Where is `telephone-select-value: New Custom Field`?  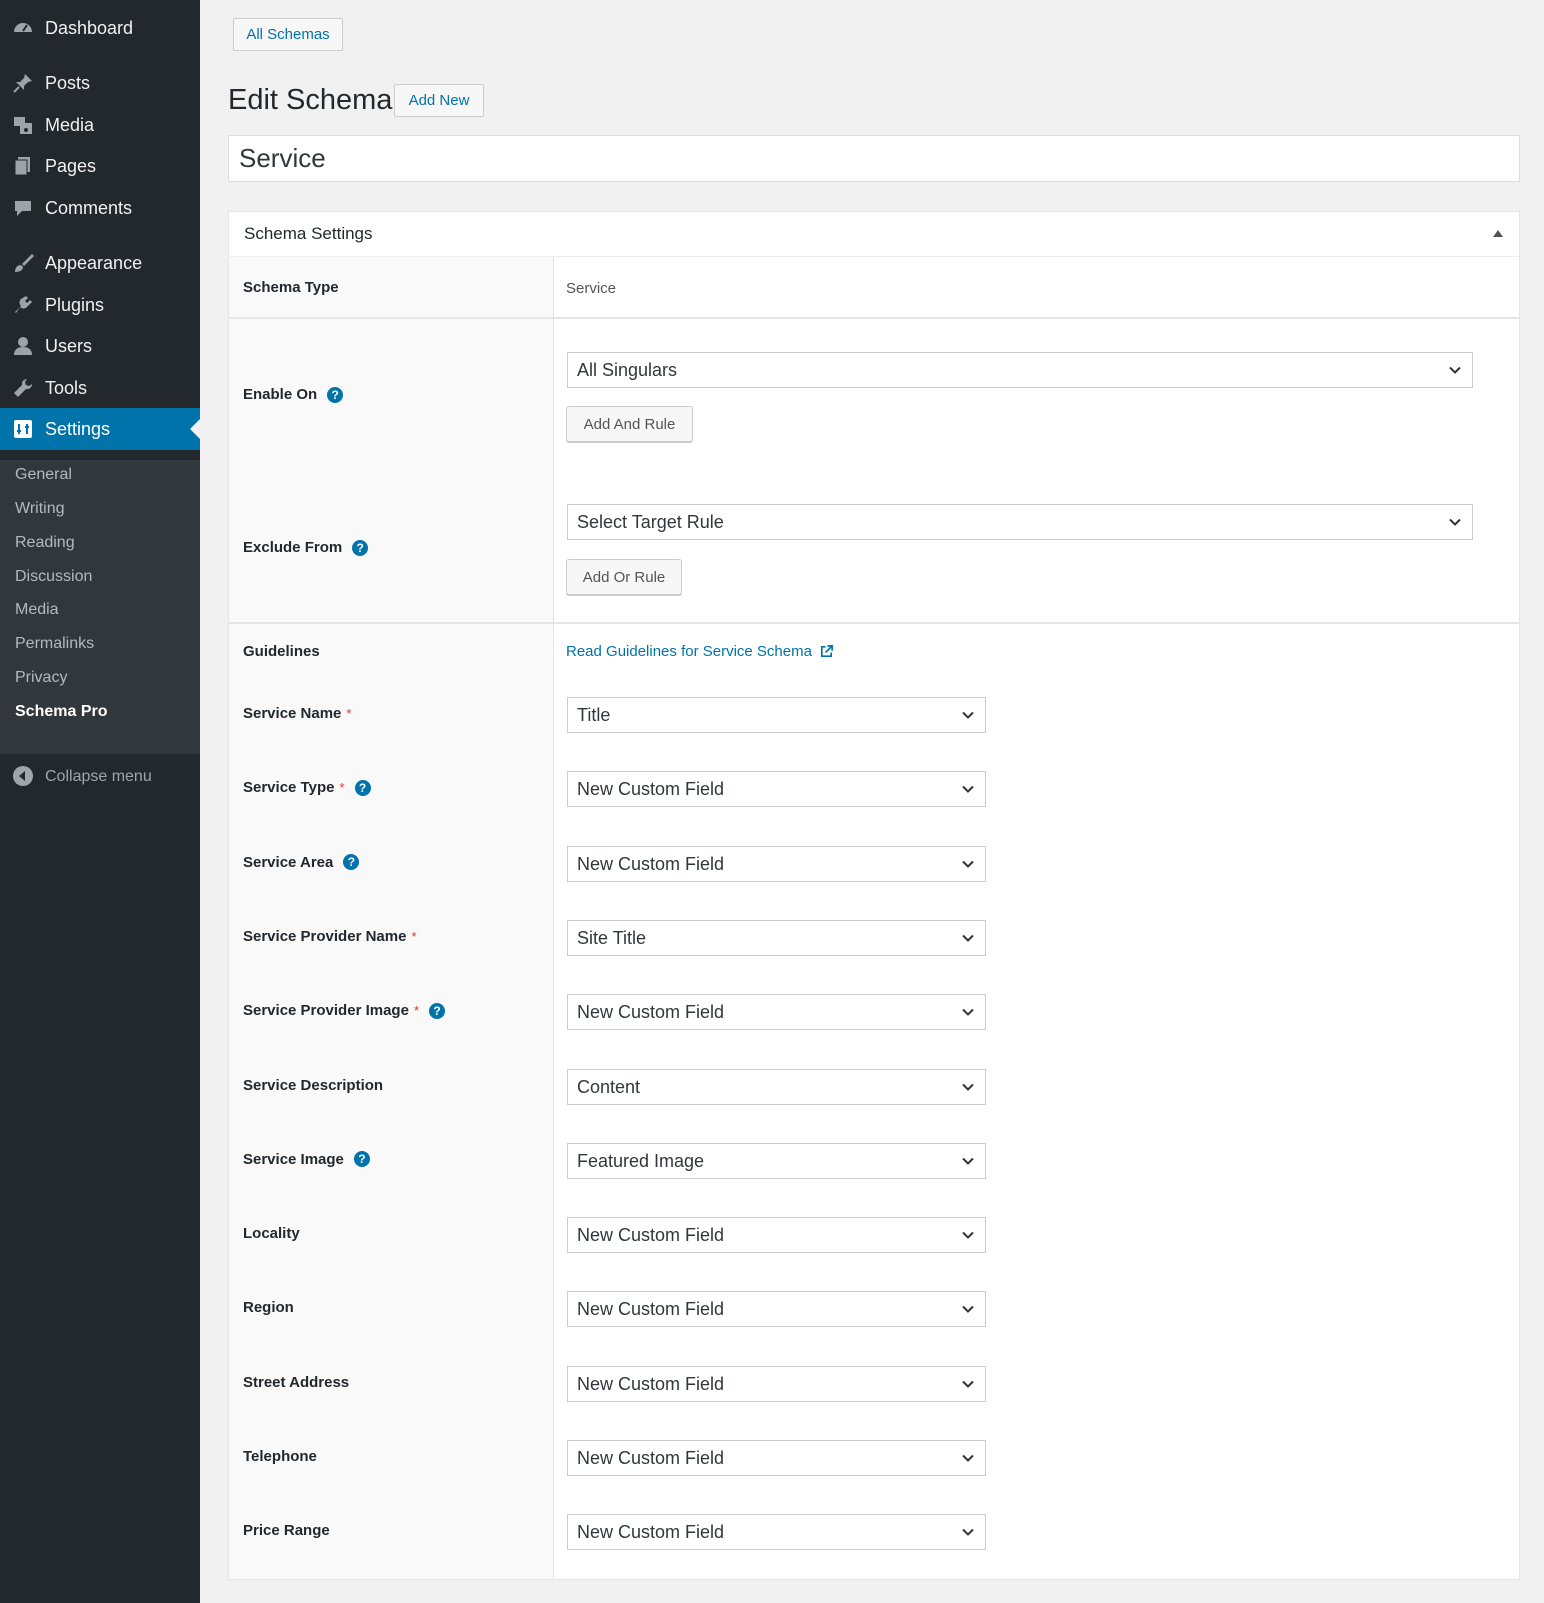 telephone-select-value: New Custom Field is located at coordinates (651, 1458).